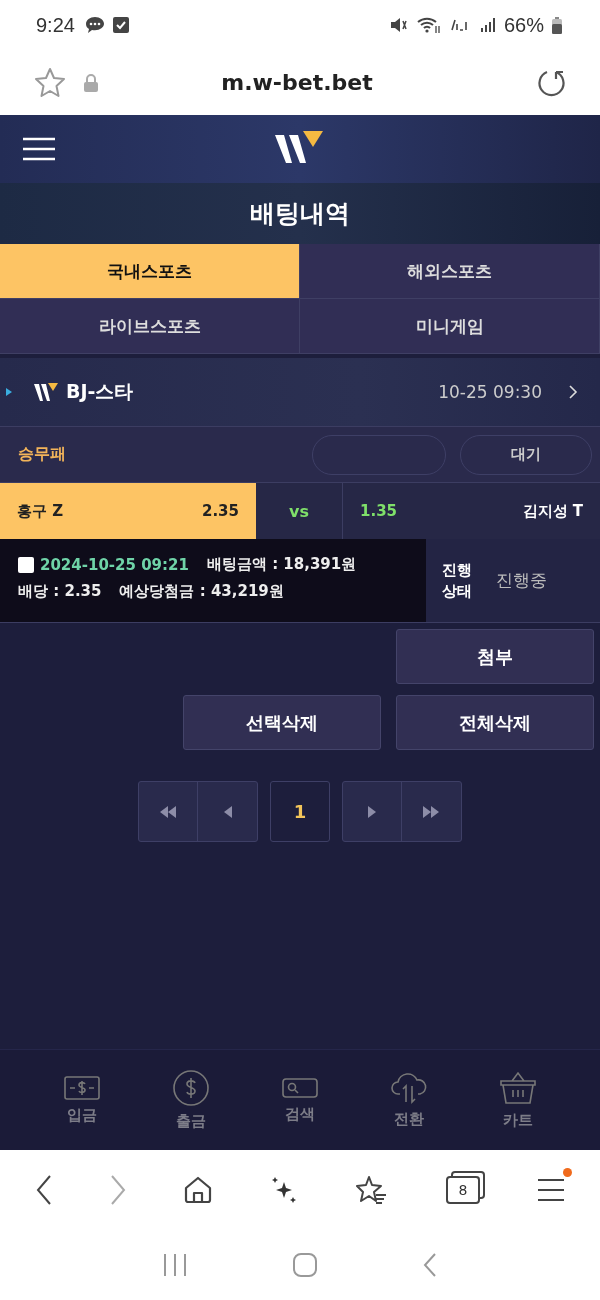 This screenshot has width=600, height=1300. What do you see at coordinates (428, 25) in the screenshot?
I see `wifi-icon` at bounding box center [428, 25].